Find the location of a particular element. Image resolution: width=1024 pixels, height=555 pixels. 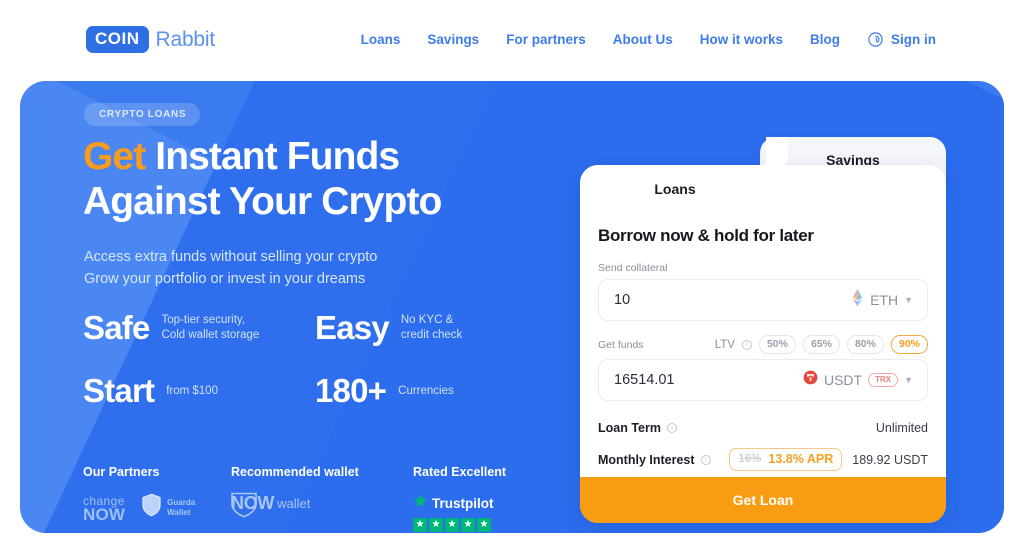

changenow-logo: change NOW is located at coordinates (104, 509).